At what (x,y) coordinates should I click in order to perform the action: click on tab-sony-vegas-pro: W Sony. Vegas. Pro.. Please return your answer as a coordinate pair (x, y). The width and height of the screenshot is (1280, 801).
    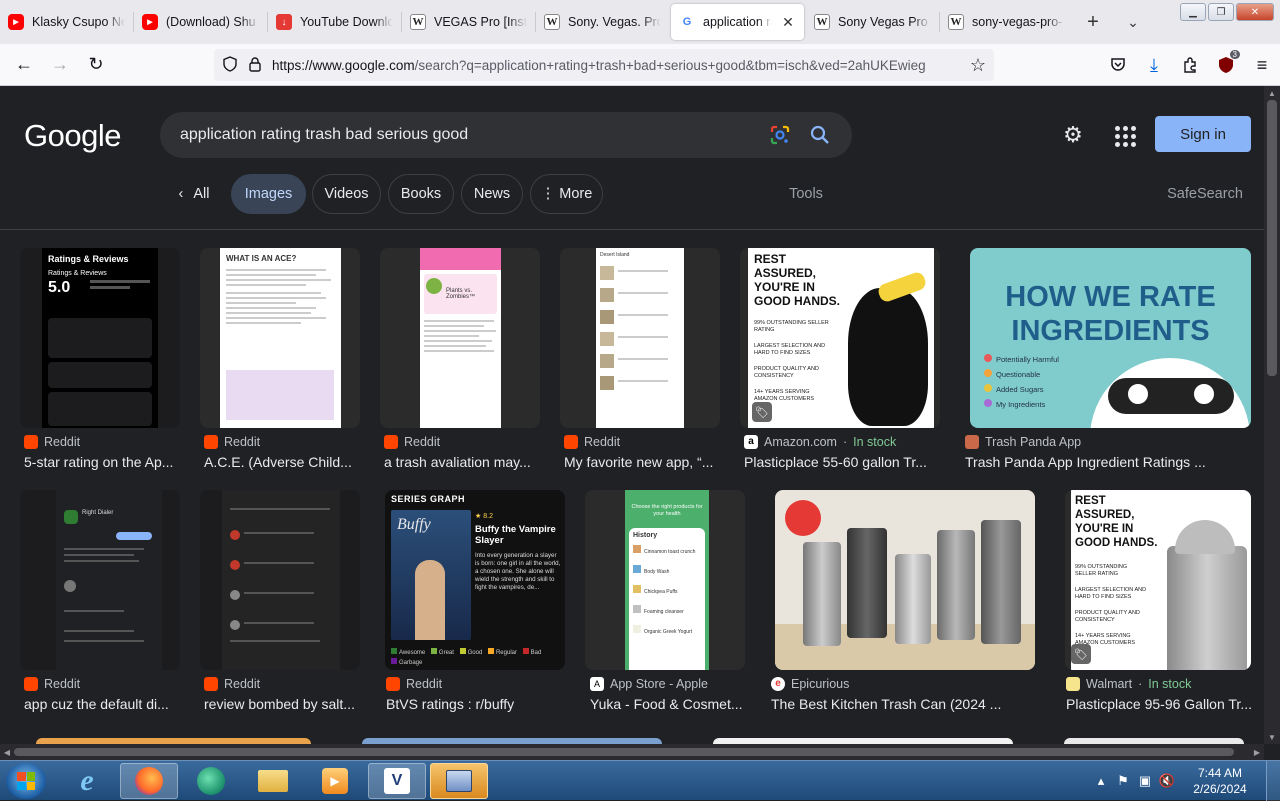
    Looking at the image, I should click on (602, 22).